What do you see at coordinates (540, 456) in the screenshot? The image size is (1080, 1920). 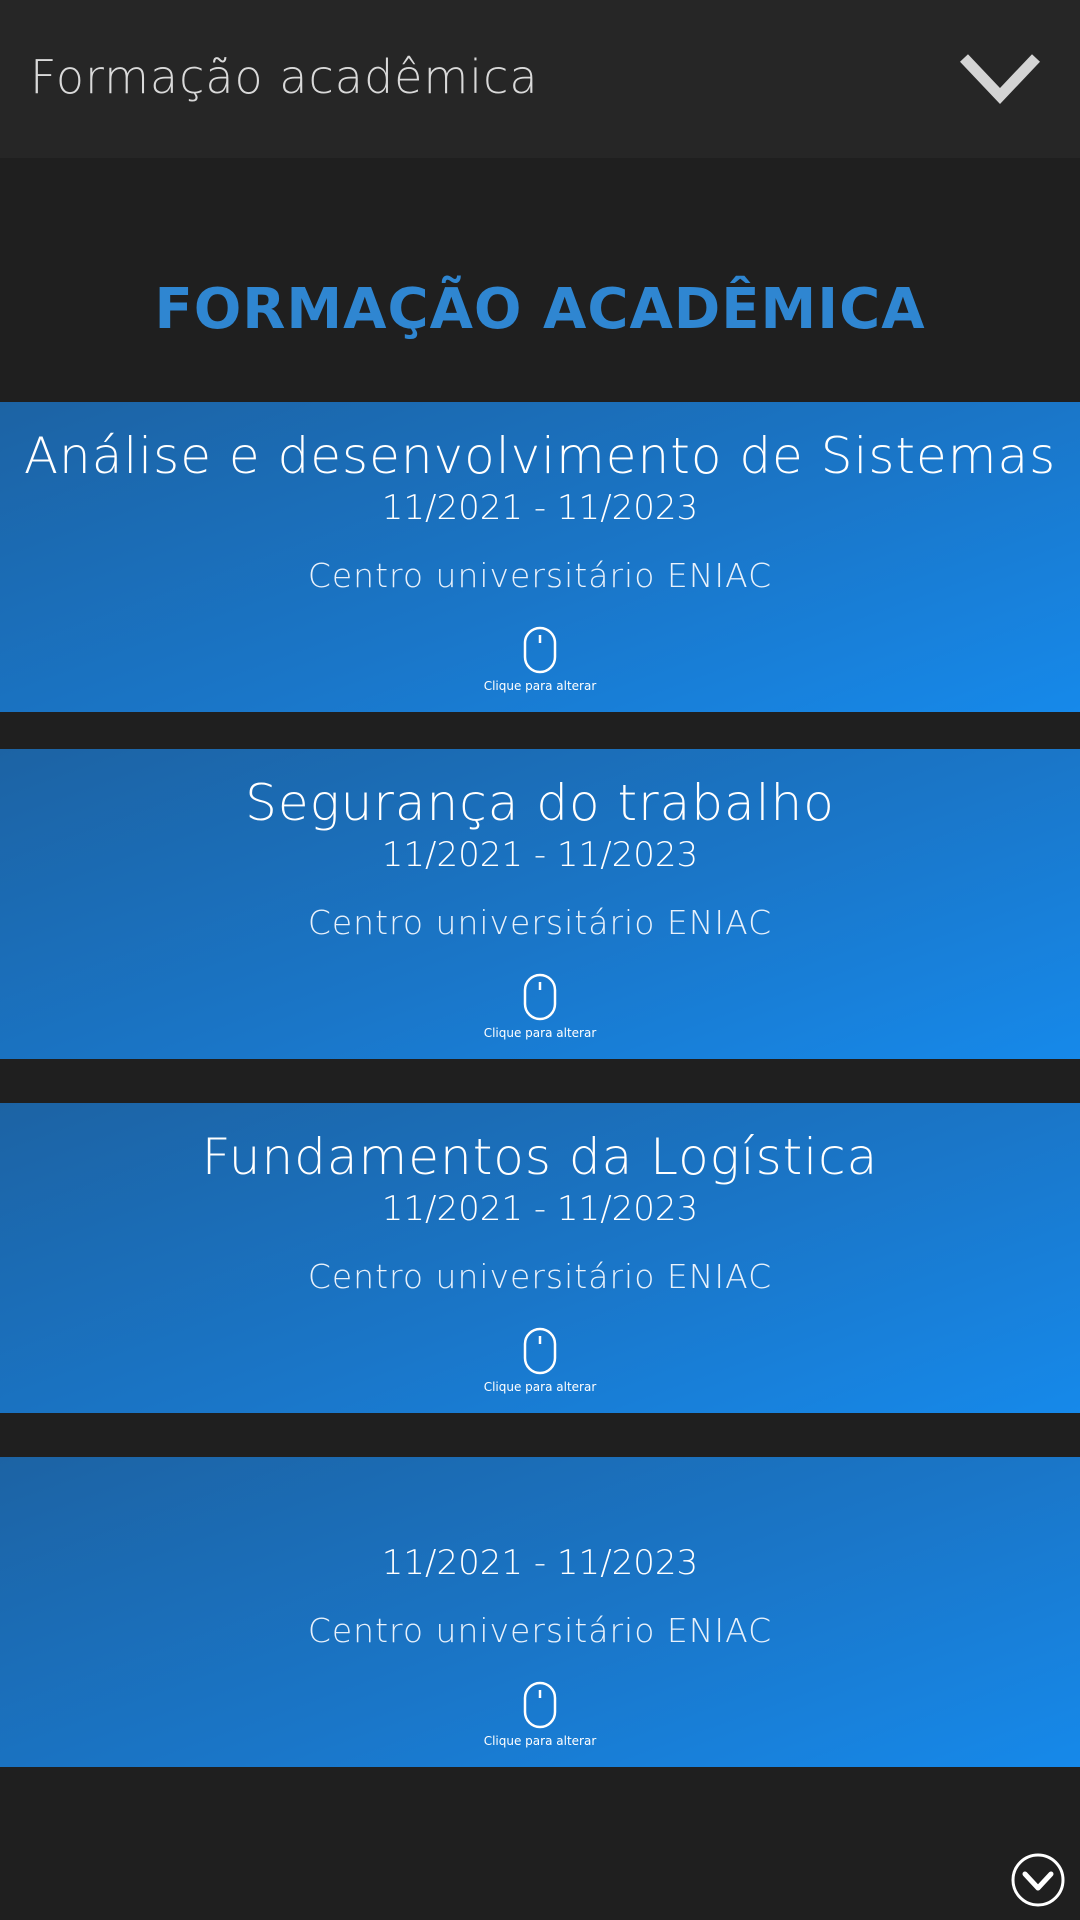 I see `course-title: Análise e desenvolvimento de Sistemas` at bounding box center [540, 456].